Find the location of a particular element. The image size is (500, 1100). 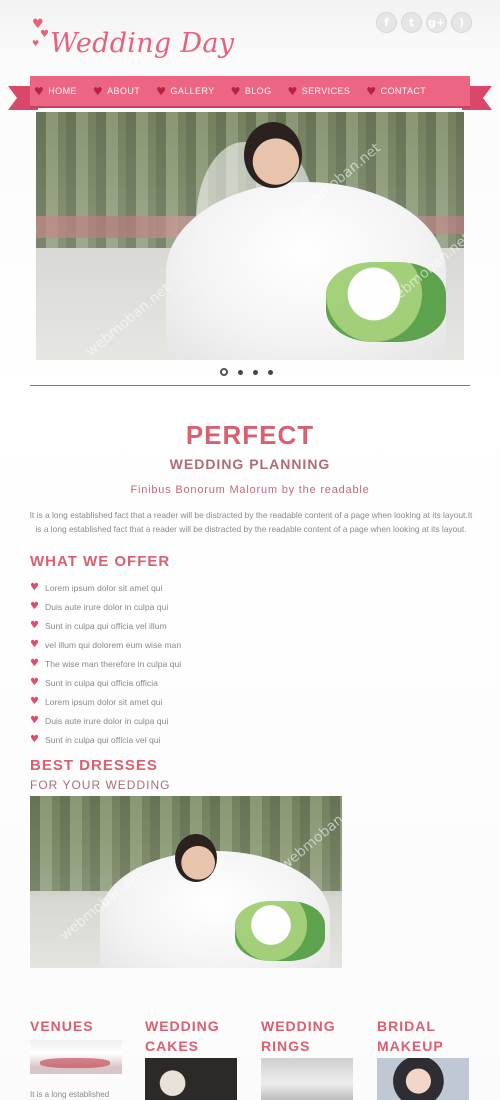

nav-item-about: ♥ ABOUT is located at coordinates (116, 91).